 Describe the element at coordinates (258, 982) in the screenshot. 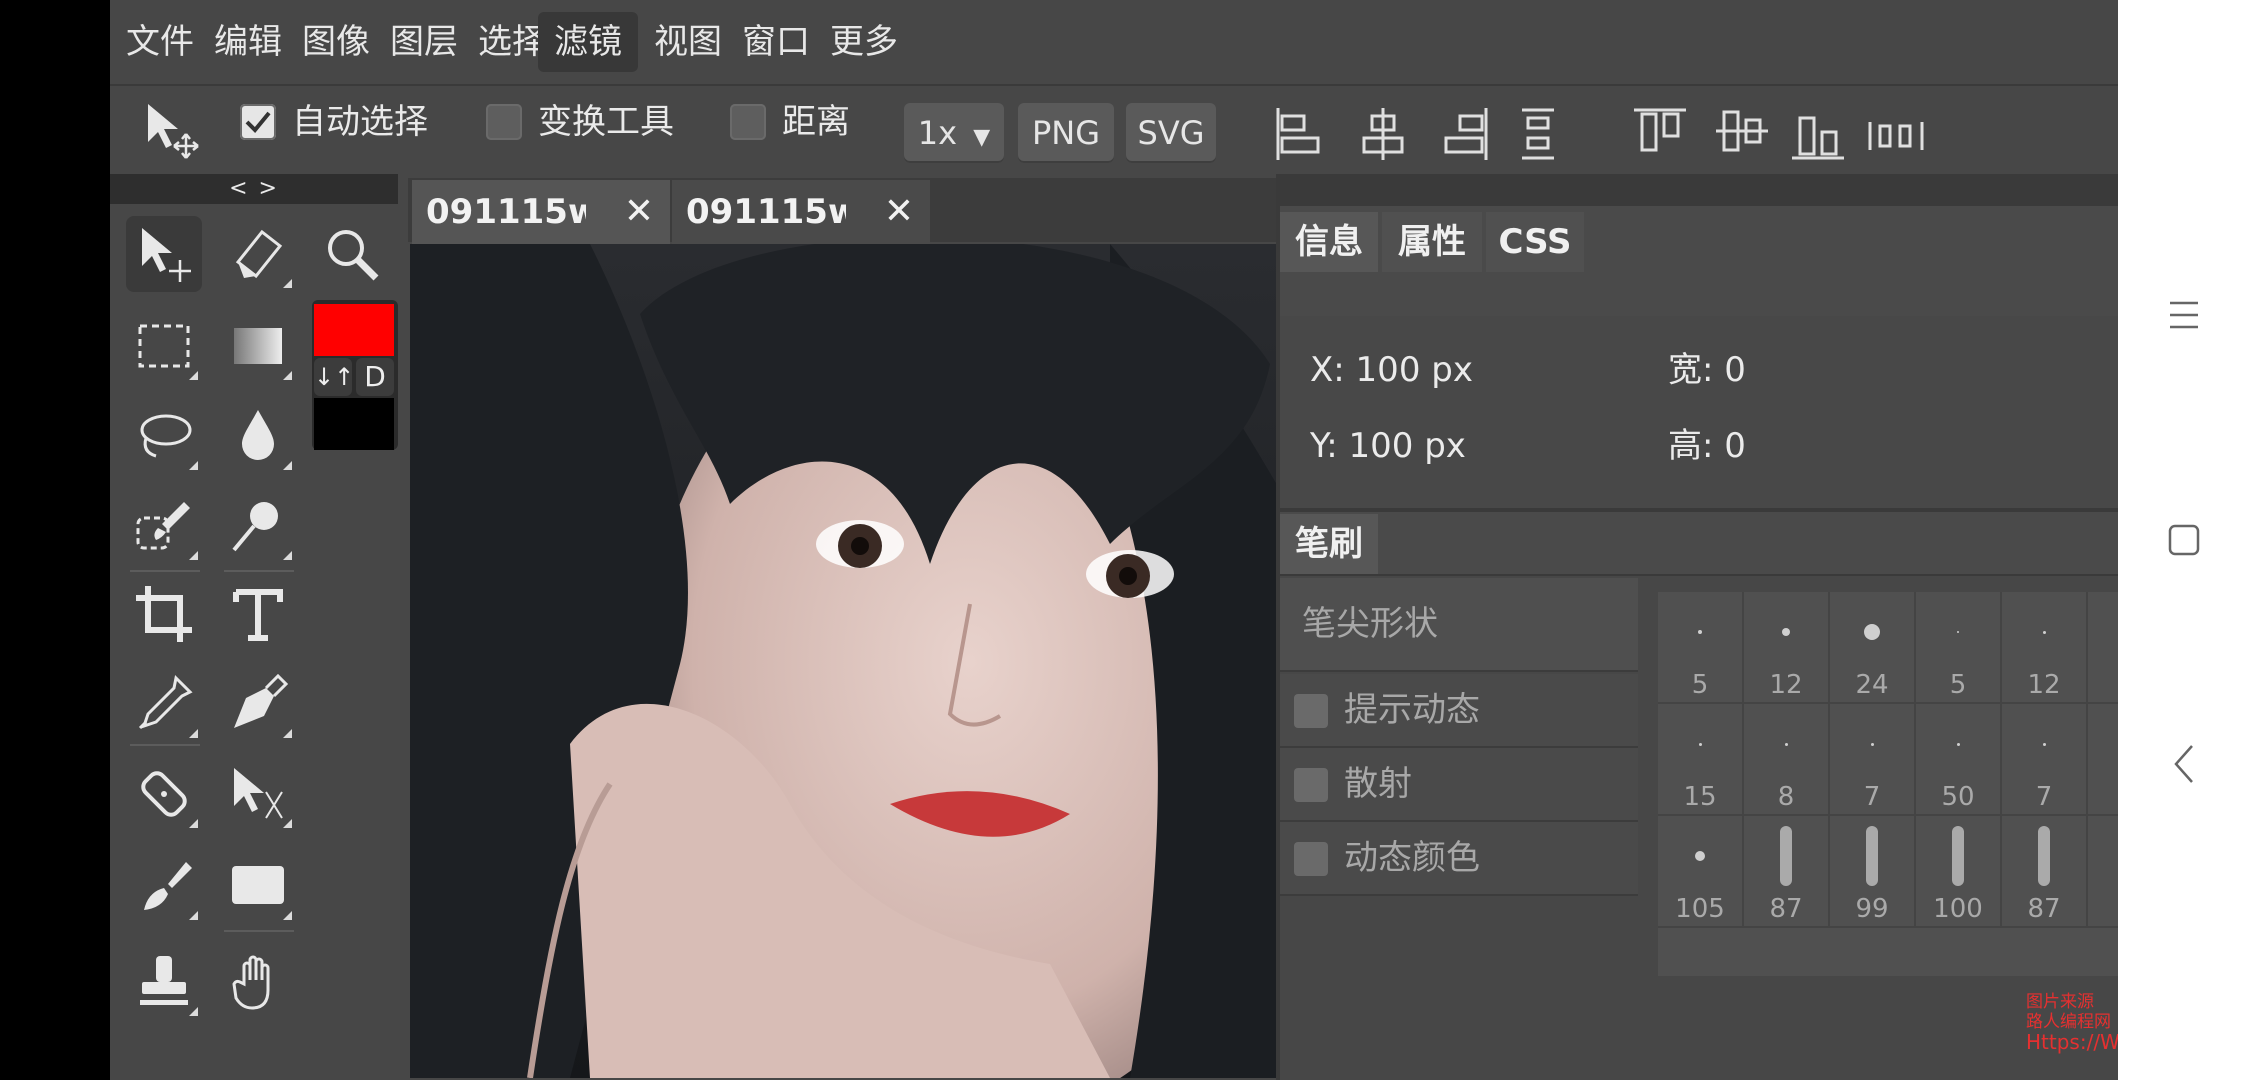

I see `hand-tool` at that location.